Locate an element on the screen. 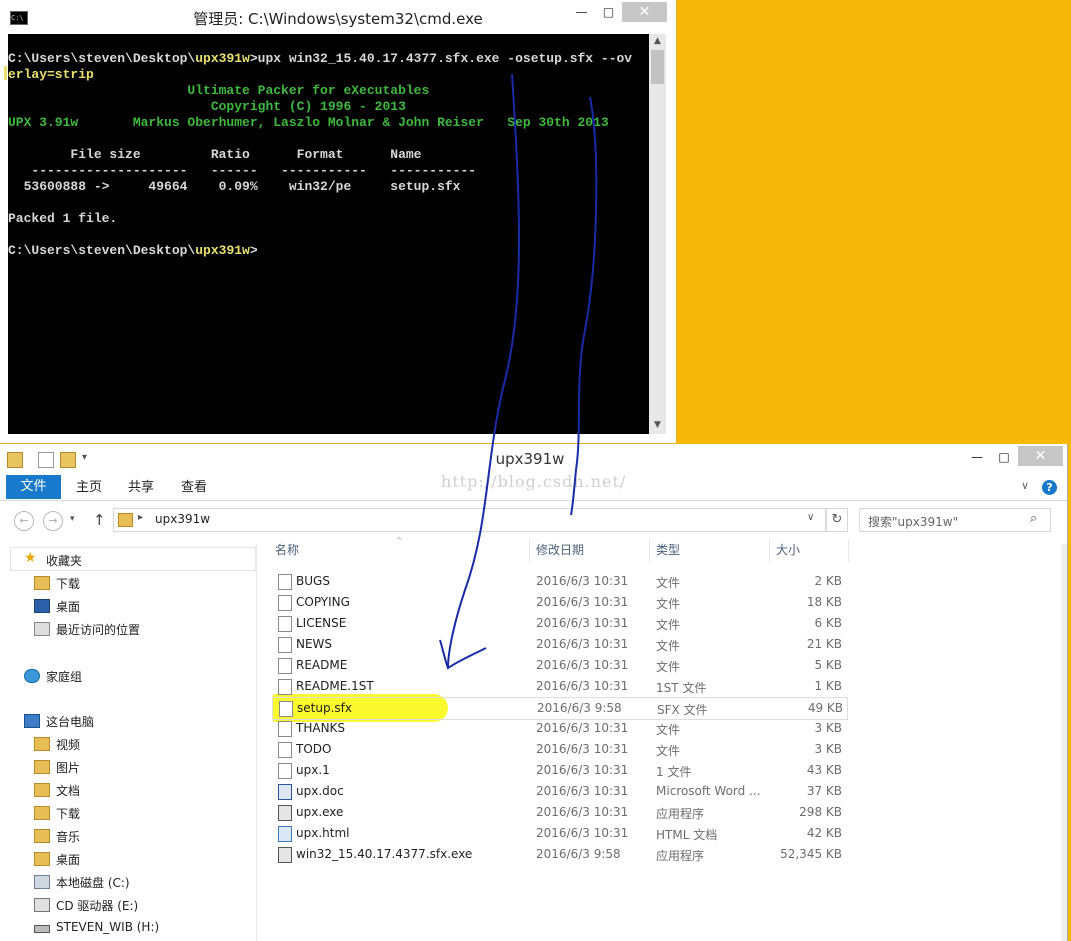 The image size is (1071, 941). file-row: upx.exe 2016/6/3 10:31 应用程序 298 KB is located at coordinates (559, 812).